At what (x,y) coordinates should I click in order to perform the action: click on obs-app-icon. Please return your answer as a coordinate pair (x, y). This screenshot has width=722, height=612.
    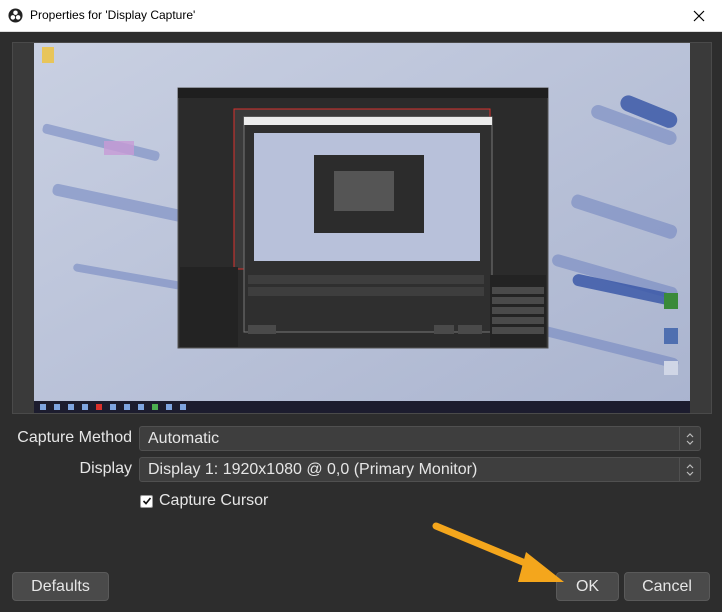
    Looking at the image, I should click on (15, 15).